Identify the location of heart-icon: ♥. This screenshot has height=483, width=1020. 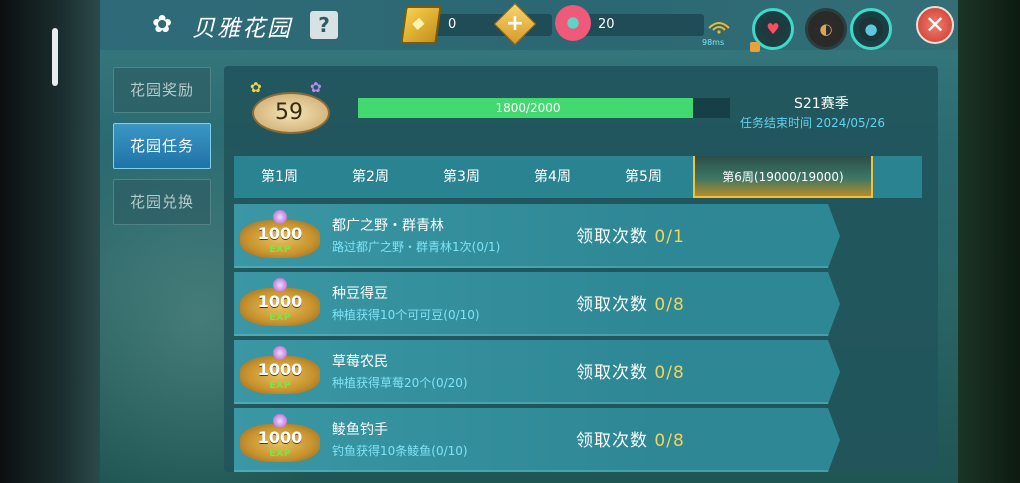
(773, 29).